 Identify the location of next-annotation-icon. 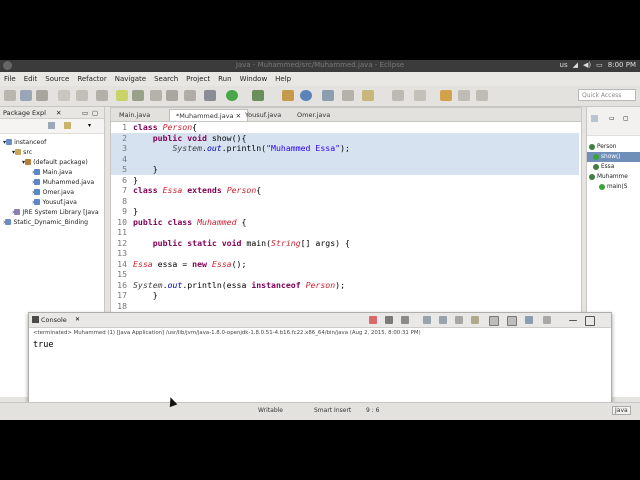
(398, 95).